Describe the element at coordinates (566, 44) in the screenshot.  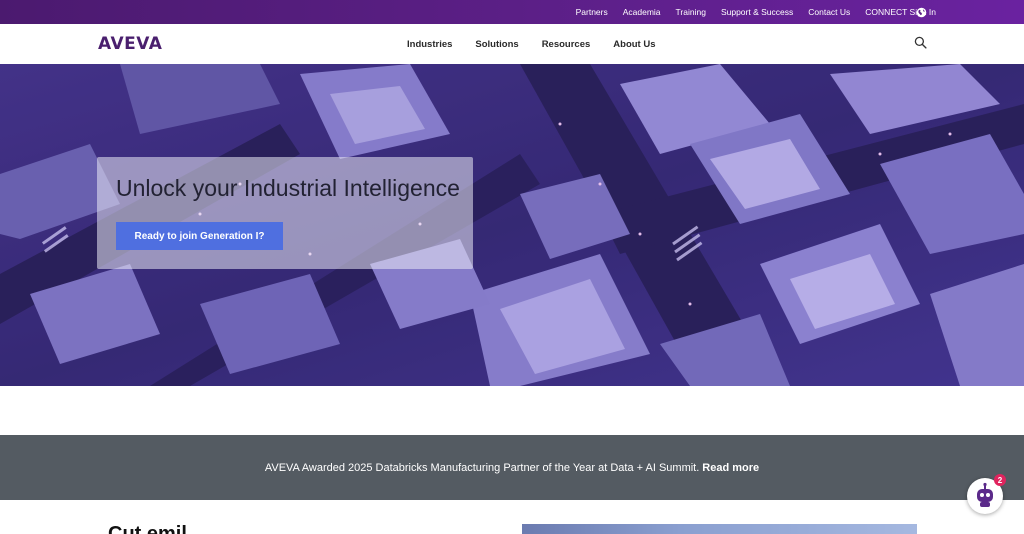
I see `nav-item-resources: Resources` at that location.